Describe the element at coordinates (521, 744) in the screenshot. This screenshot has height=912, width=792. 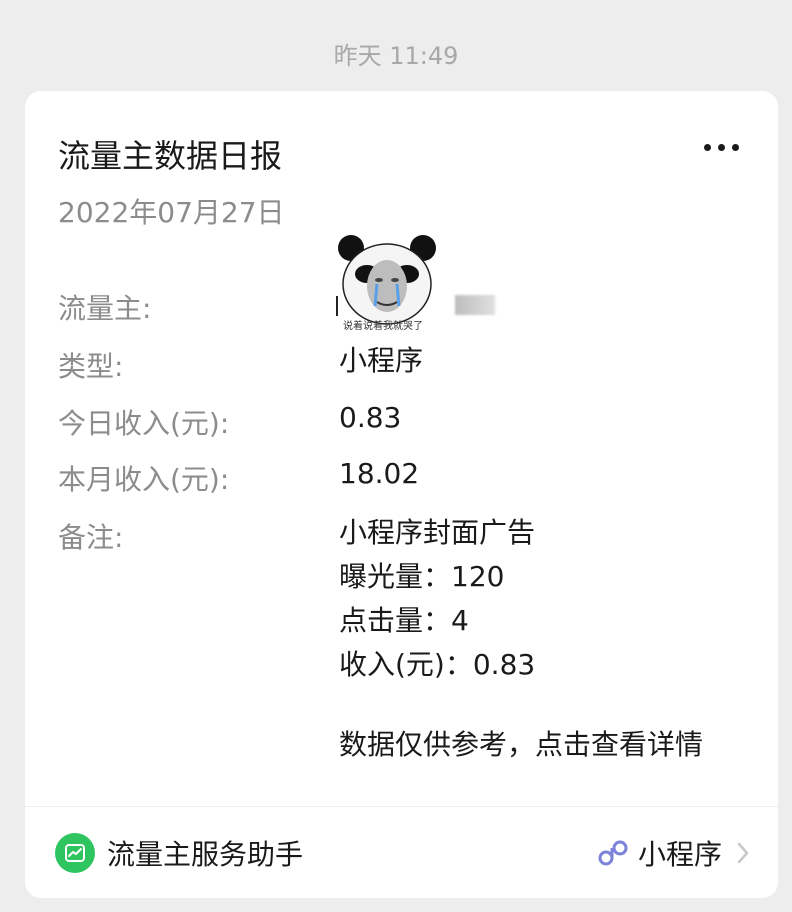
I see `details-hint: 数据仅供参考，点击查看详情` at that location.